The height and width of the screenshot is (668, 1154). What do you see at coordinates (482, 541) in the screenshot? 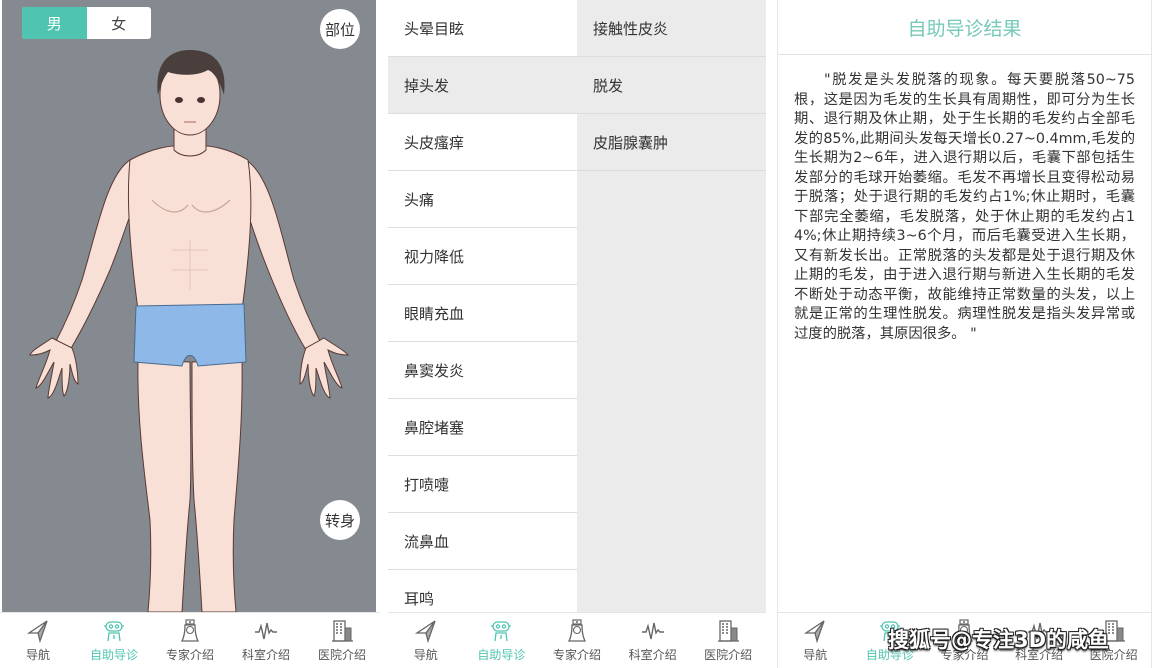
I see `symptom-item: 流鼻血` at bounding box center [482, 541].